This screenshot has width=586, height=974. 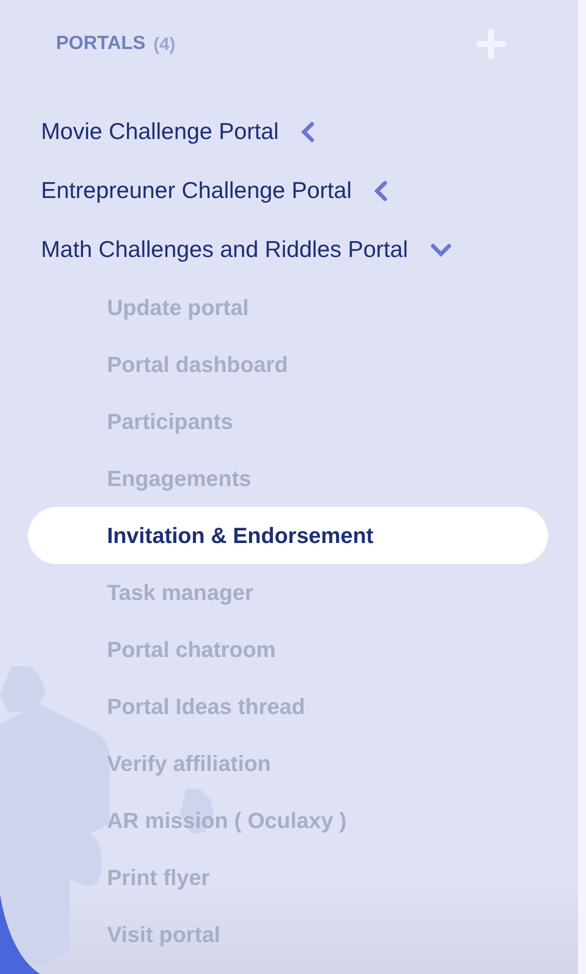 What do you see at coordinates (288, 421) in the screenshot?
I see `submenu-item: Participants` at bounding box center [288, 421].